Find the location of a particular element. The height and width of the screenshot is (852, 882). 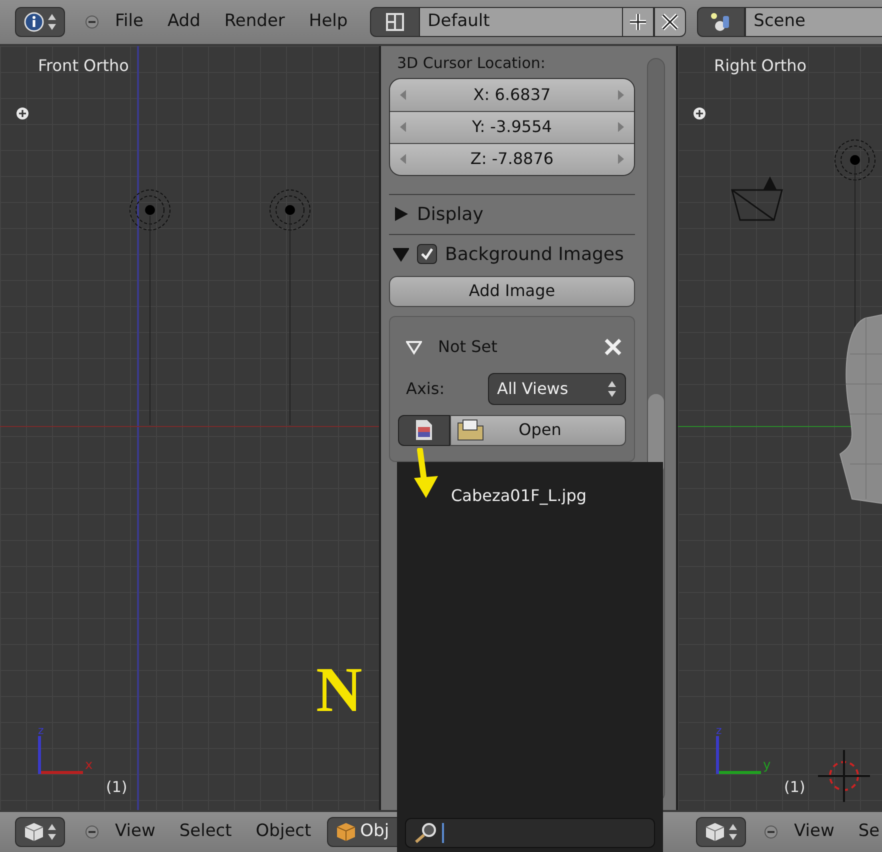

search-field is located at coordinates (530, 833).